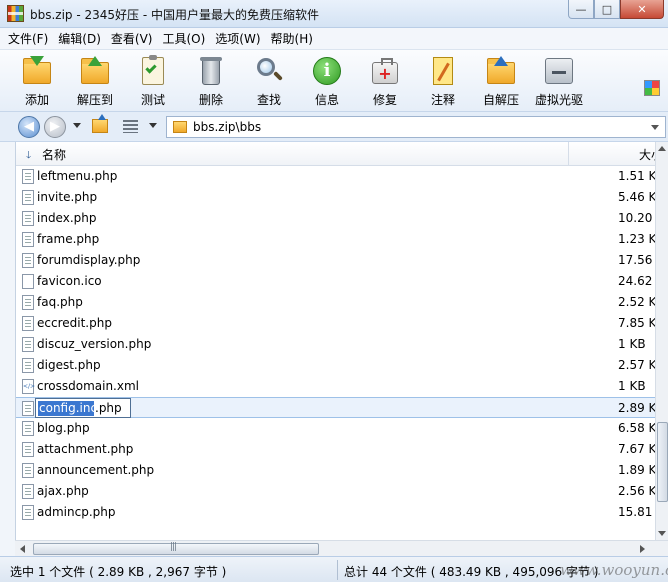 This screenshot has height=582, width=668. I want to click on menu-file: 文件(F), so click(28, 38).